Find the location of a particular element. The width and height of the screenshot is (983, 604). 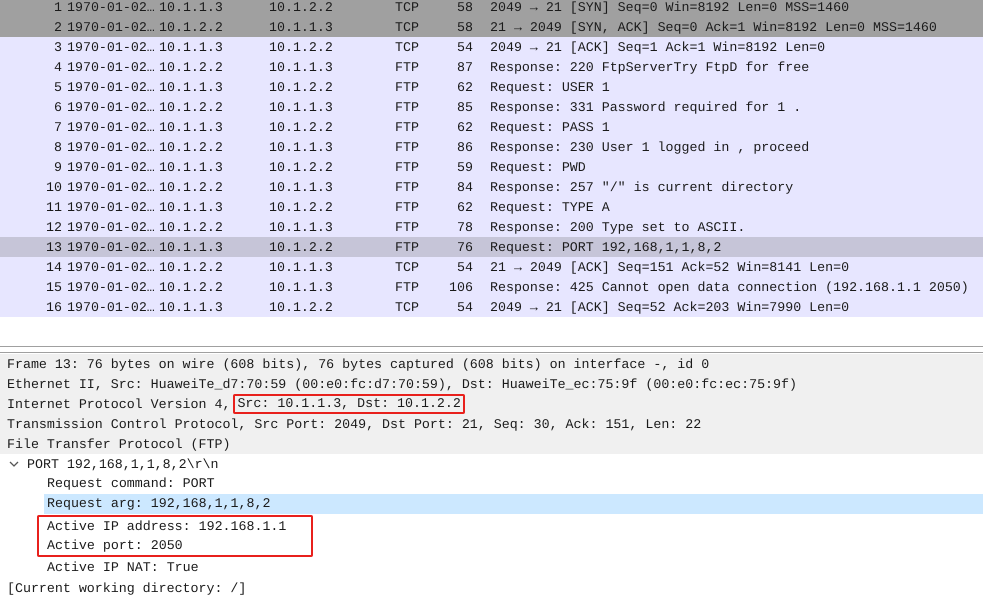

packet-info: Response: 425 Cannot open data connection (192.168.1.1 2050) is located at coordinates (729, 287).